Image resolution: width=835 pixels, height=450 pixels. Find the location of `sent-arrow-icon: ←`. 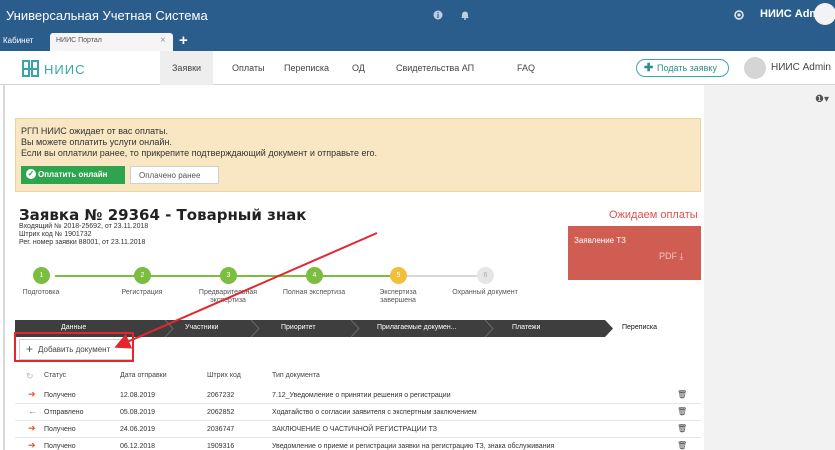

sent-arrow-icon: ← is located at coordinates (32, 411).